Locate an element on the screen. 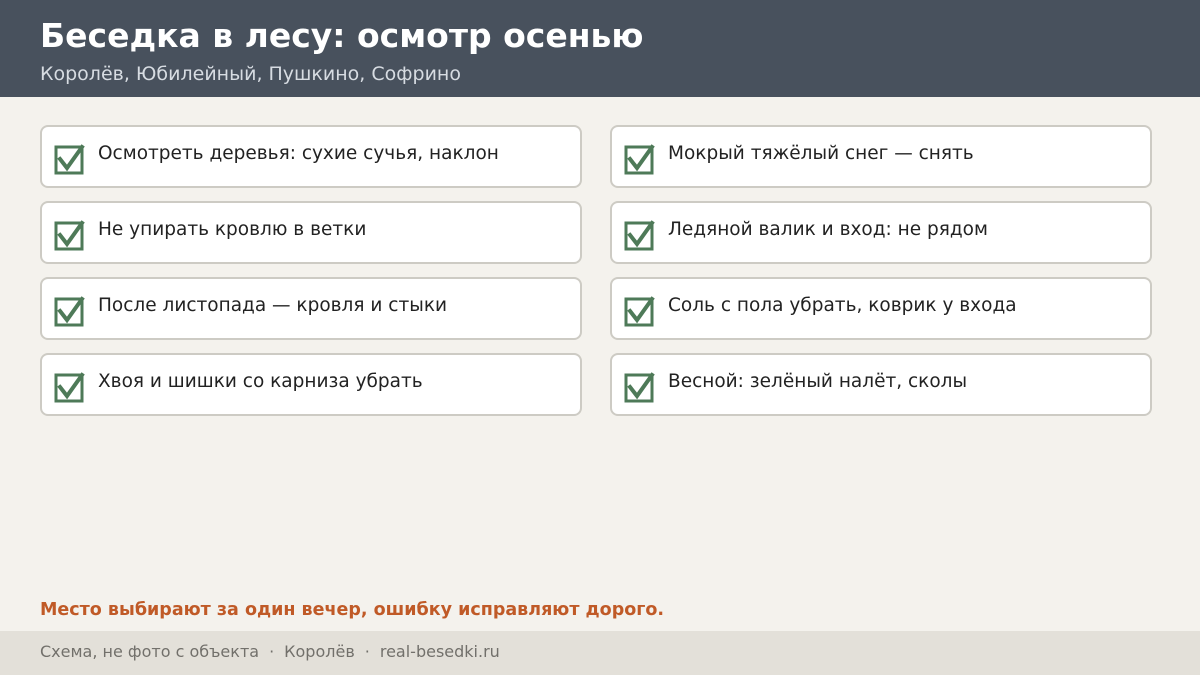 This screenshot has width=1200, height=675. checklist-item: Мокрый тяжёлый снег — снять is located at coordinates (881, 156).